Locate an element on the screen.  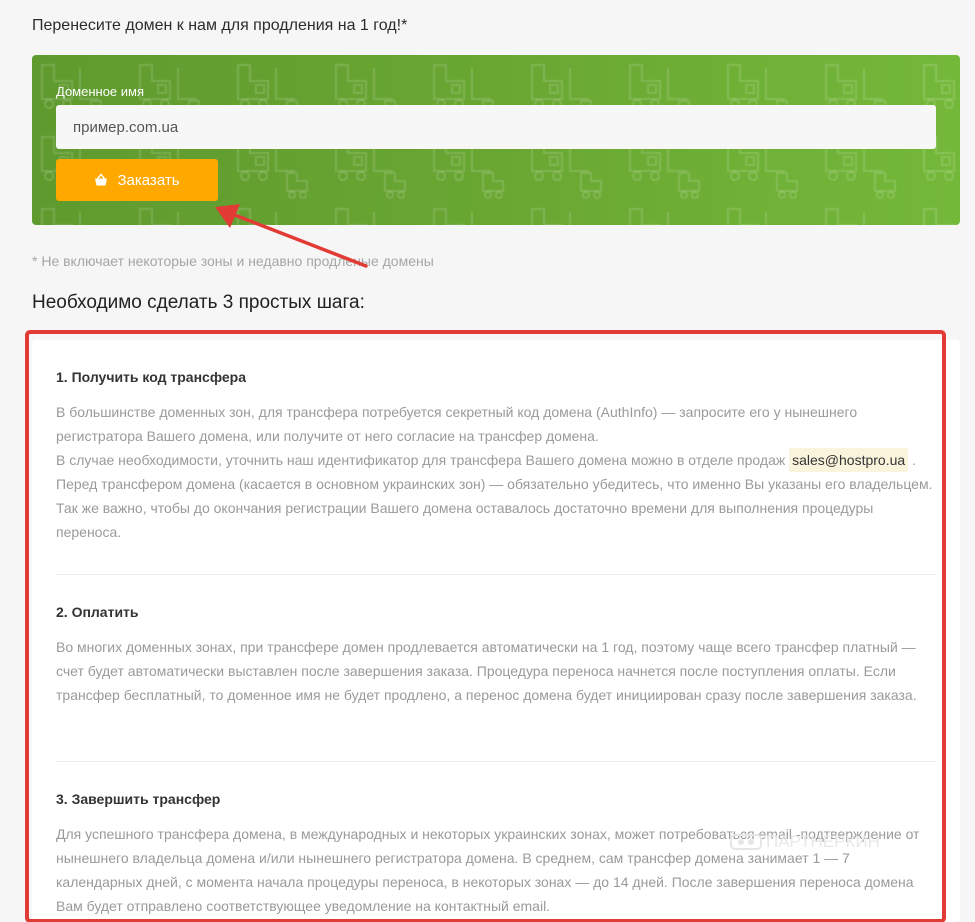
steps-heading: Необходимо сделать 3 простых шага: is located at coordinates (198, 302).